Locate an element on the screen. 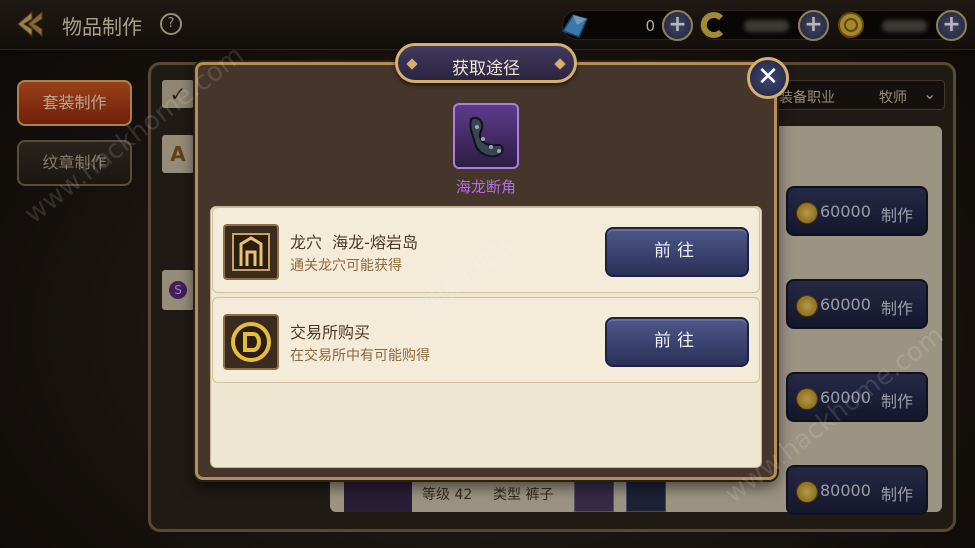  dragon-lair-icon is located at coordinates (251, 252).